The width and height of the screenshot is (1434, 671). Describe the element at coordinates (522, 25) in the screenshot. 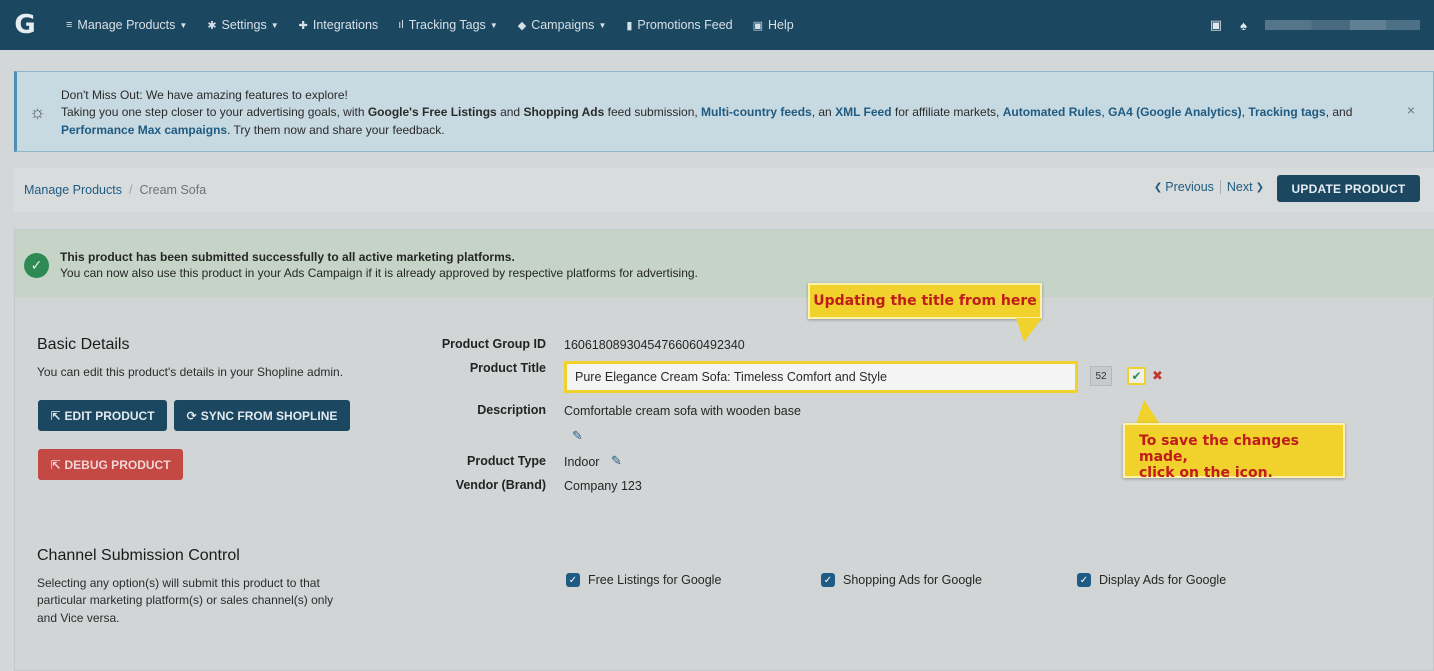

I see `tag-icon: ◆` at that location.